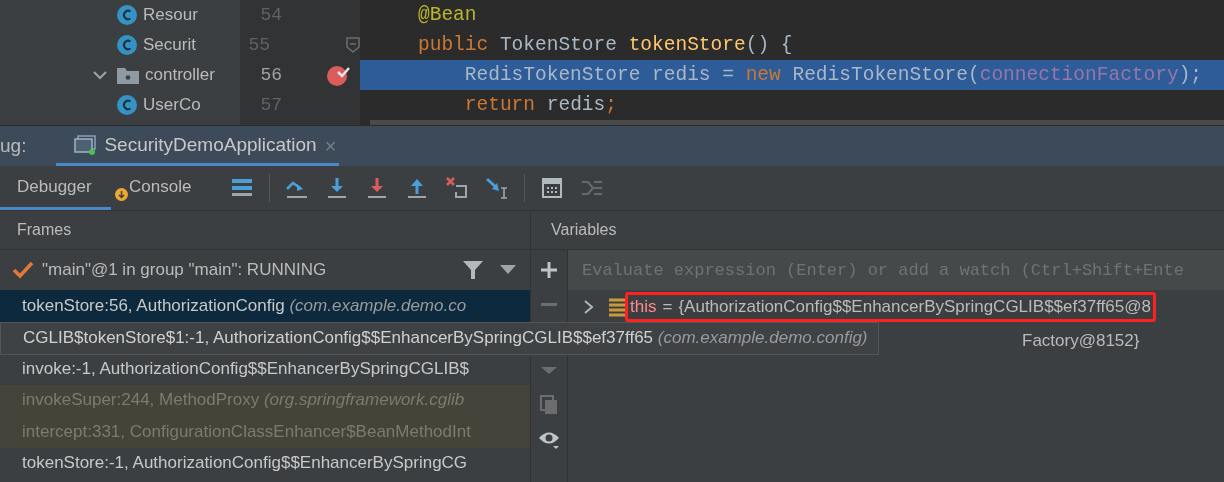  What do you see at coordinates (270, 75) in the screenshot?
I see `line-number: 56` at bounding box center [270, 75].